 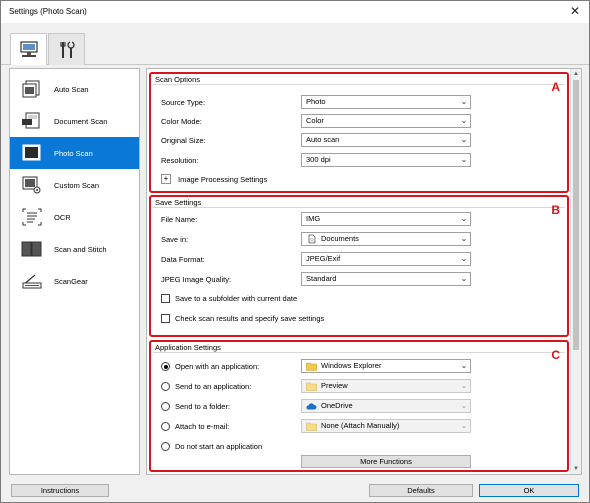 I want to click on open-app-radio, so click(x=165, y=366).